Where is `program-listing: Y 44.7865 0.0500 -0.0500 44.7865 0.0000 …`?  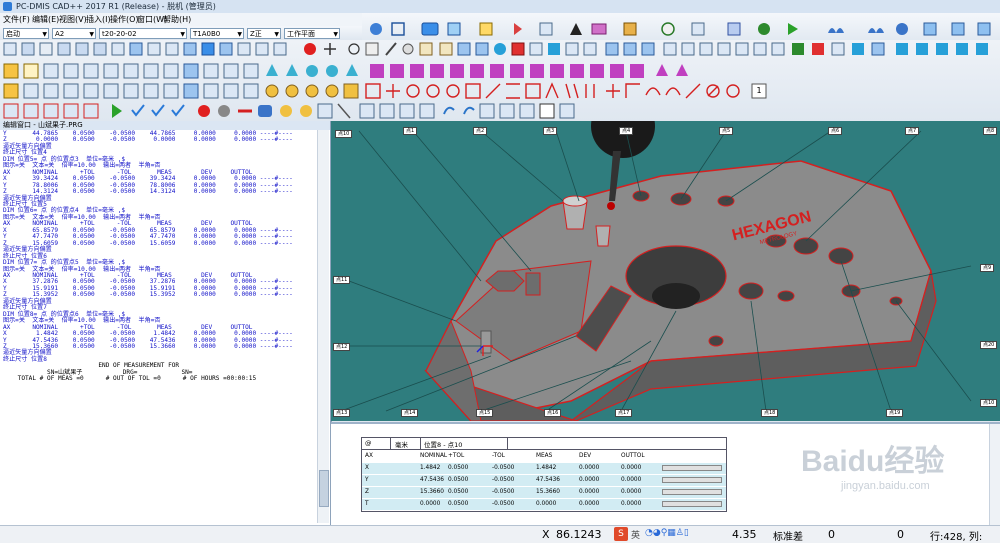 program-listing: Y 44.7865 0.0500 -0.0500 44.7865 0.0000 … is located at coordinates (159, 256).